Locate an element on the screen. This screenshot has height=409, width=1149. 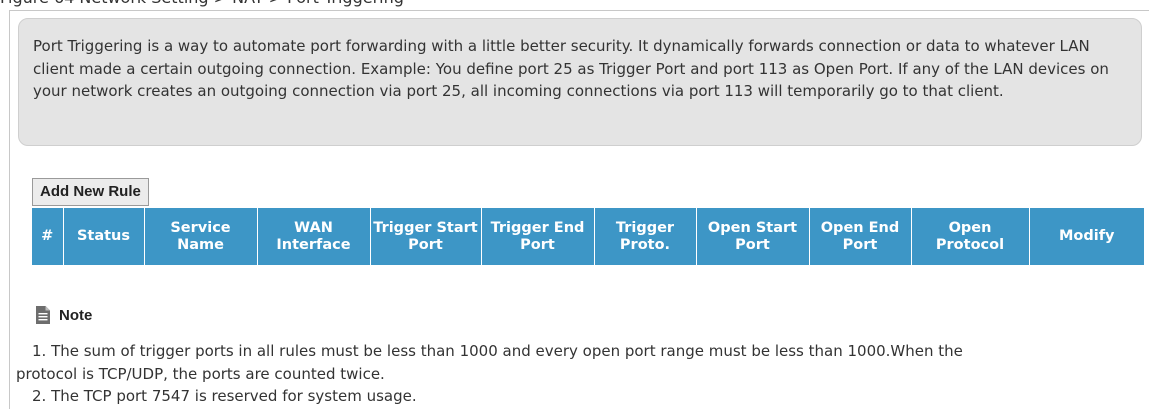
panel-border-left is located at coordinates (9, 209).